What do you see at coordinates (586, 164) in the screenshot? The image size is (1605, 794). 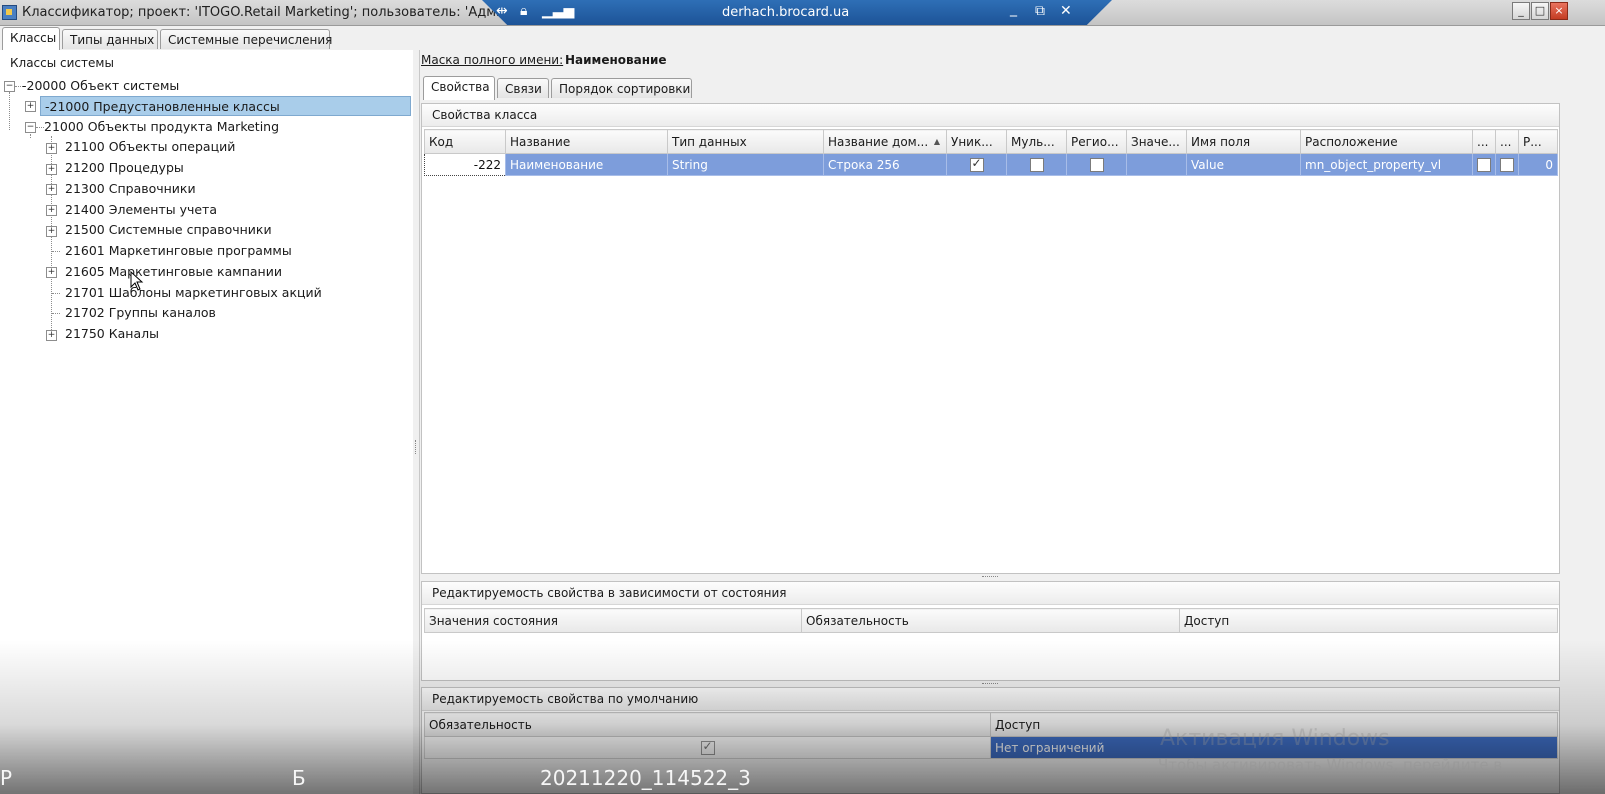 I see `cell-name: Наименование` at bounding box center [586, 164].